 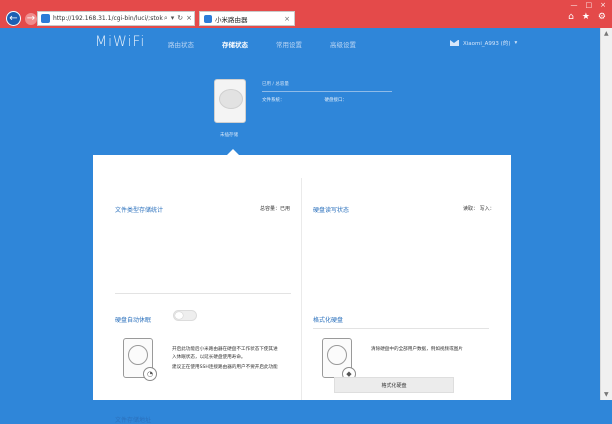 I want to click on auto-sleep-desc-line2: 入休眠状态，以延长硬盘使用寿命。, so click(x=209, y=357).